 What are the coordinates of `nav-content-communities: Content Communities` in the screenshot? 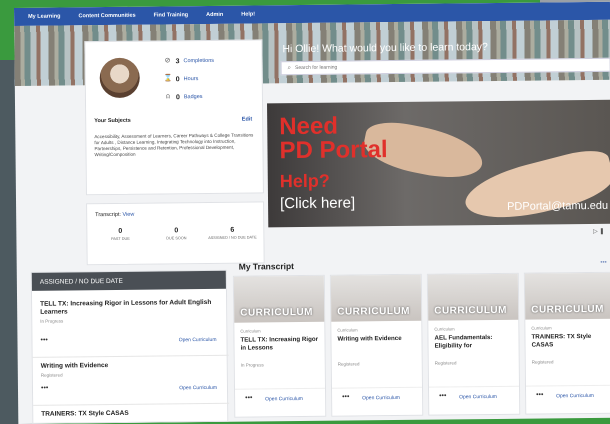 It's located at (106, 16).